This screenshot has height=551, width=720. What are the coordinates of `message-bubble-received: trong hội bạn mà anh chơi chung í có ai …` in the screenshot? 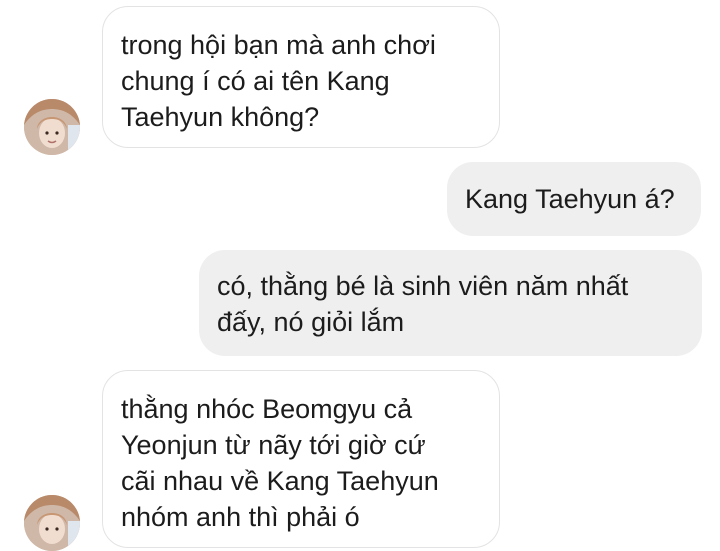 It's located at (301, 77).